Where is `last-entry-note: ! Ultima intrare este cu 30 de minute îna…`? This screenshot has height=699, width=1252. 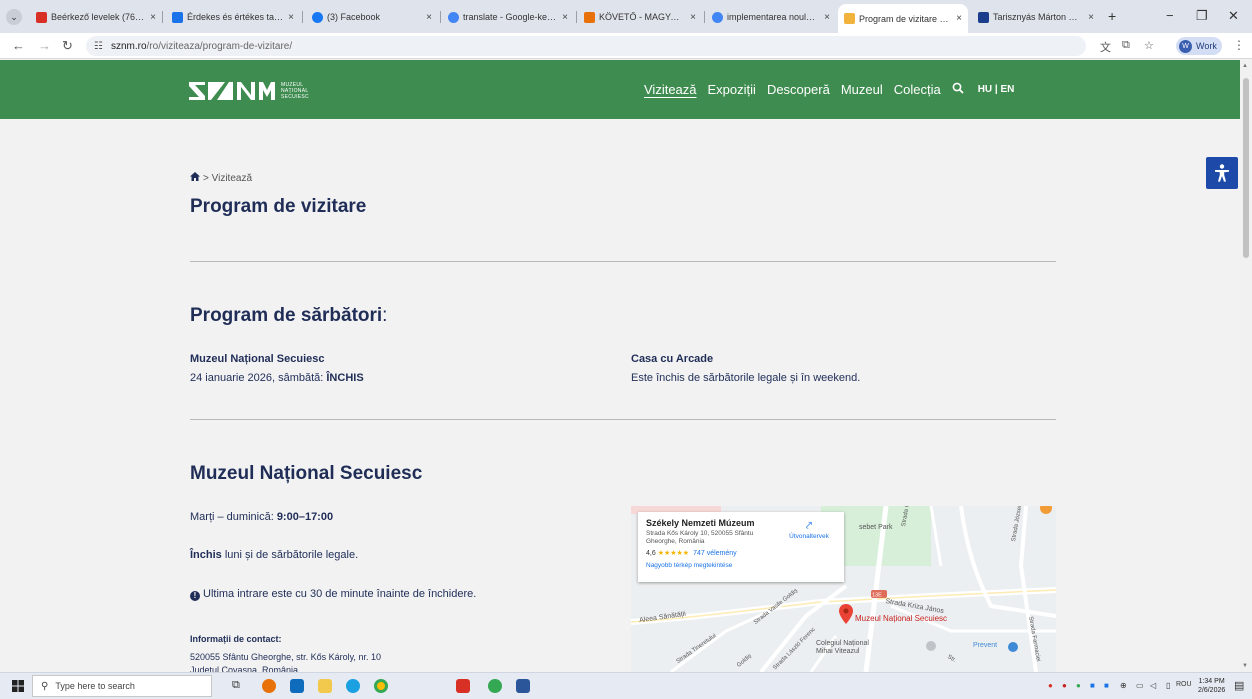 last-entry-note: ! Ultima intrare este cu 30 de minute îna… is located at coordinates (333, 594).